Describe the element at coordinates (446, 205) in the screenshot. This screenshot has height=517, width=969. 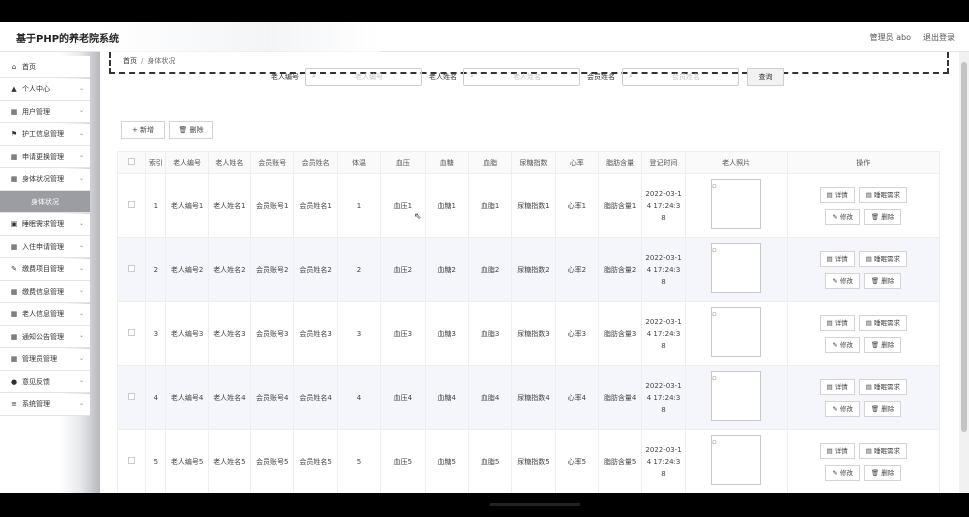
I see `table-cell: 血糖1` at that location.